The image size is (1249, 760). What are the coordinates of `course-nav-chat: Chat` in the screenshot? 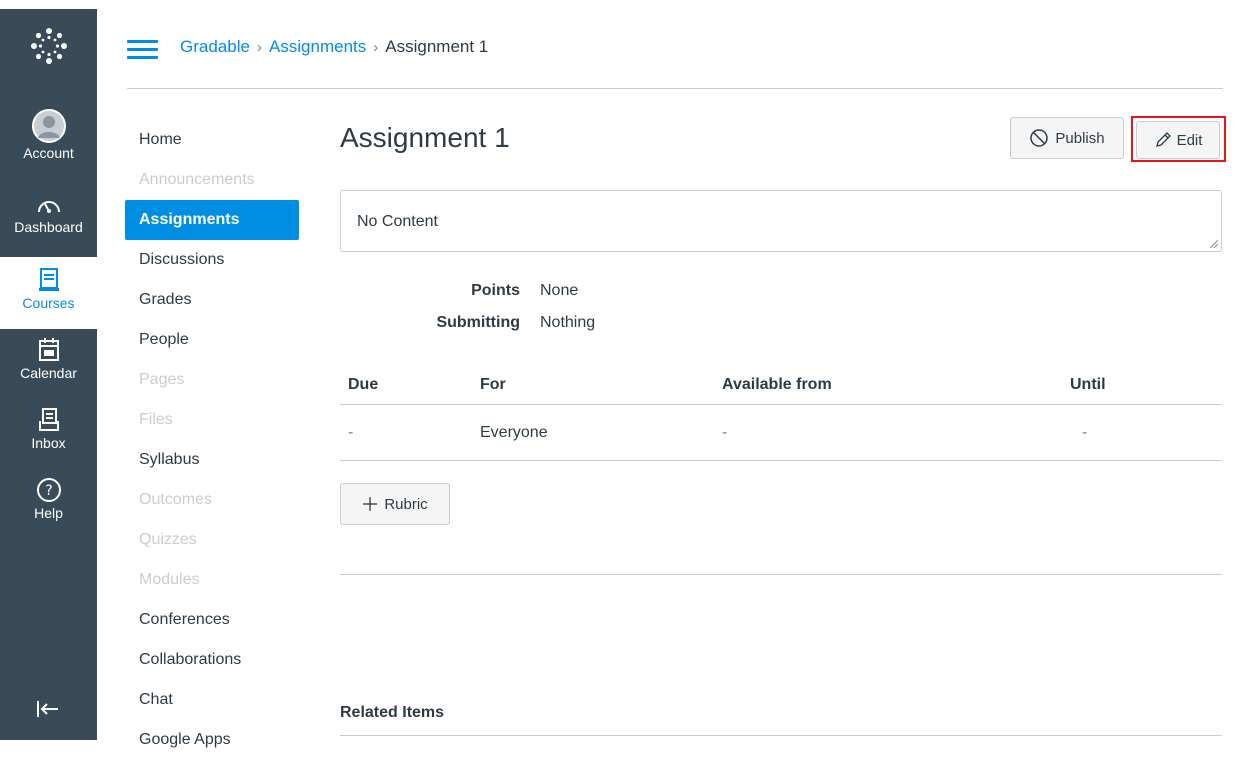 It's located at (212, 700).